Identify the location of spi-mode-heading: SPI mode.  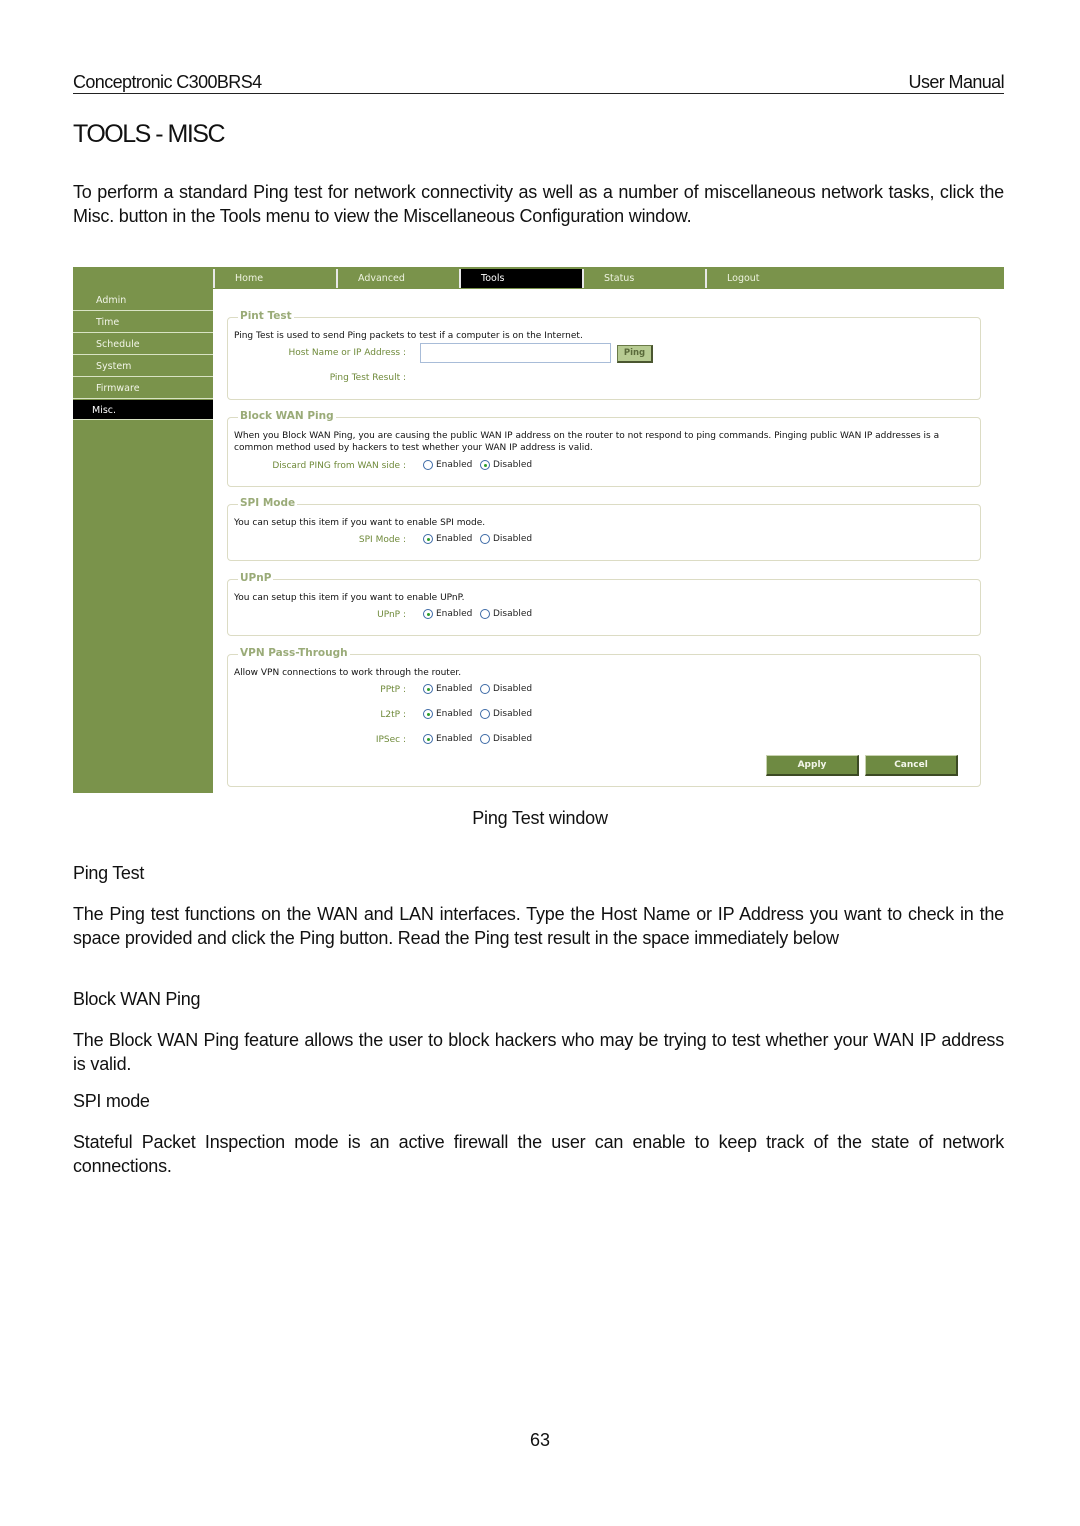
(111, 1101).